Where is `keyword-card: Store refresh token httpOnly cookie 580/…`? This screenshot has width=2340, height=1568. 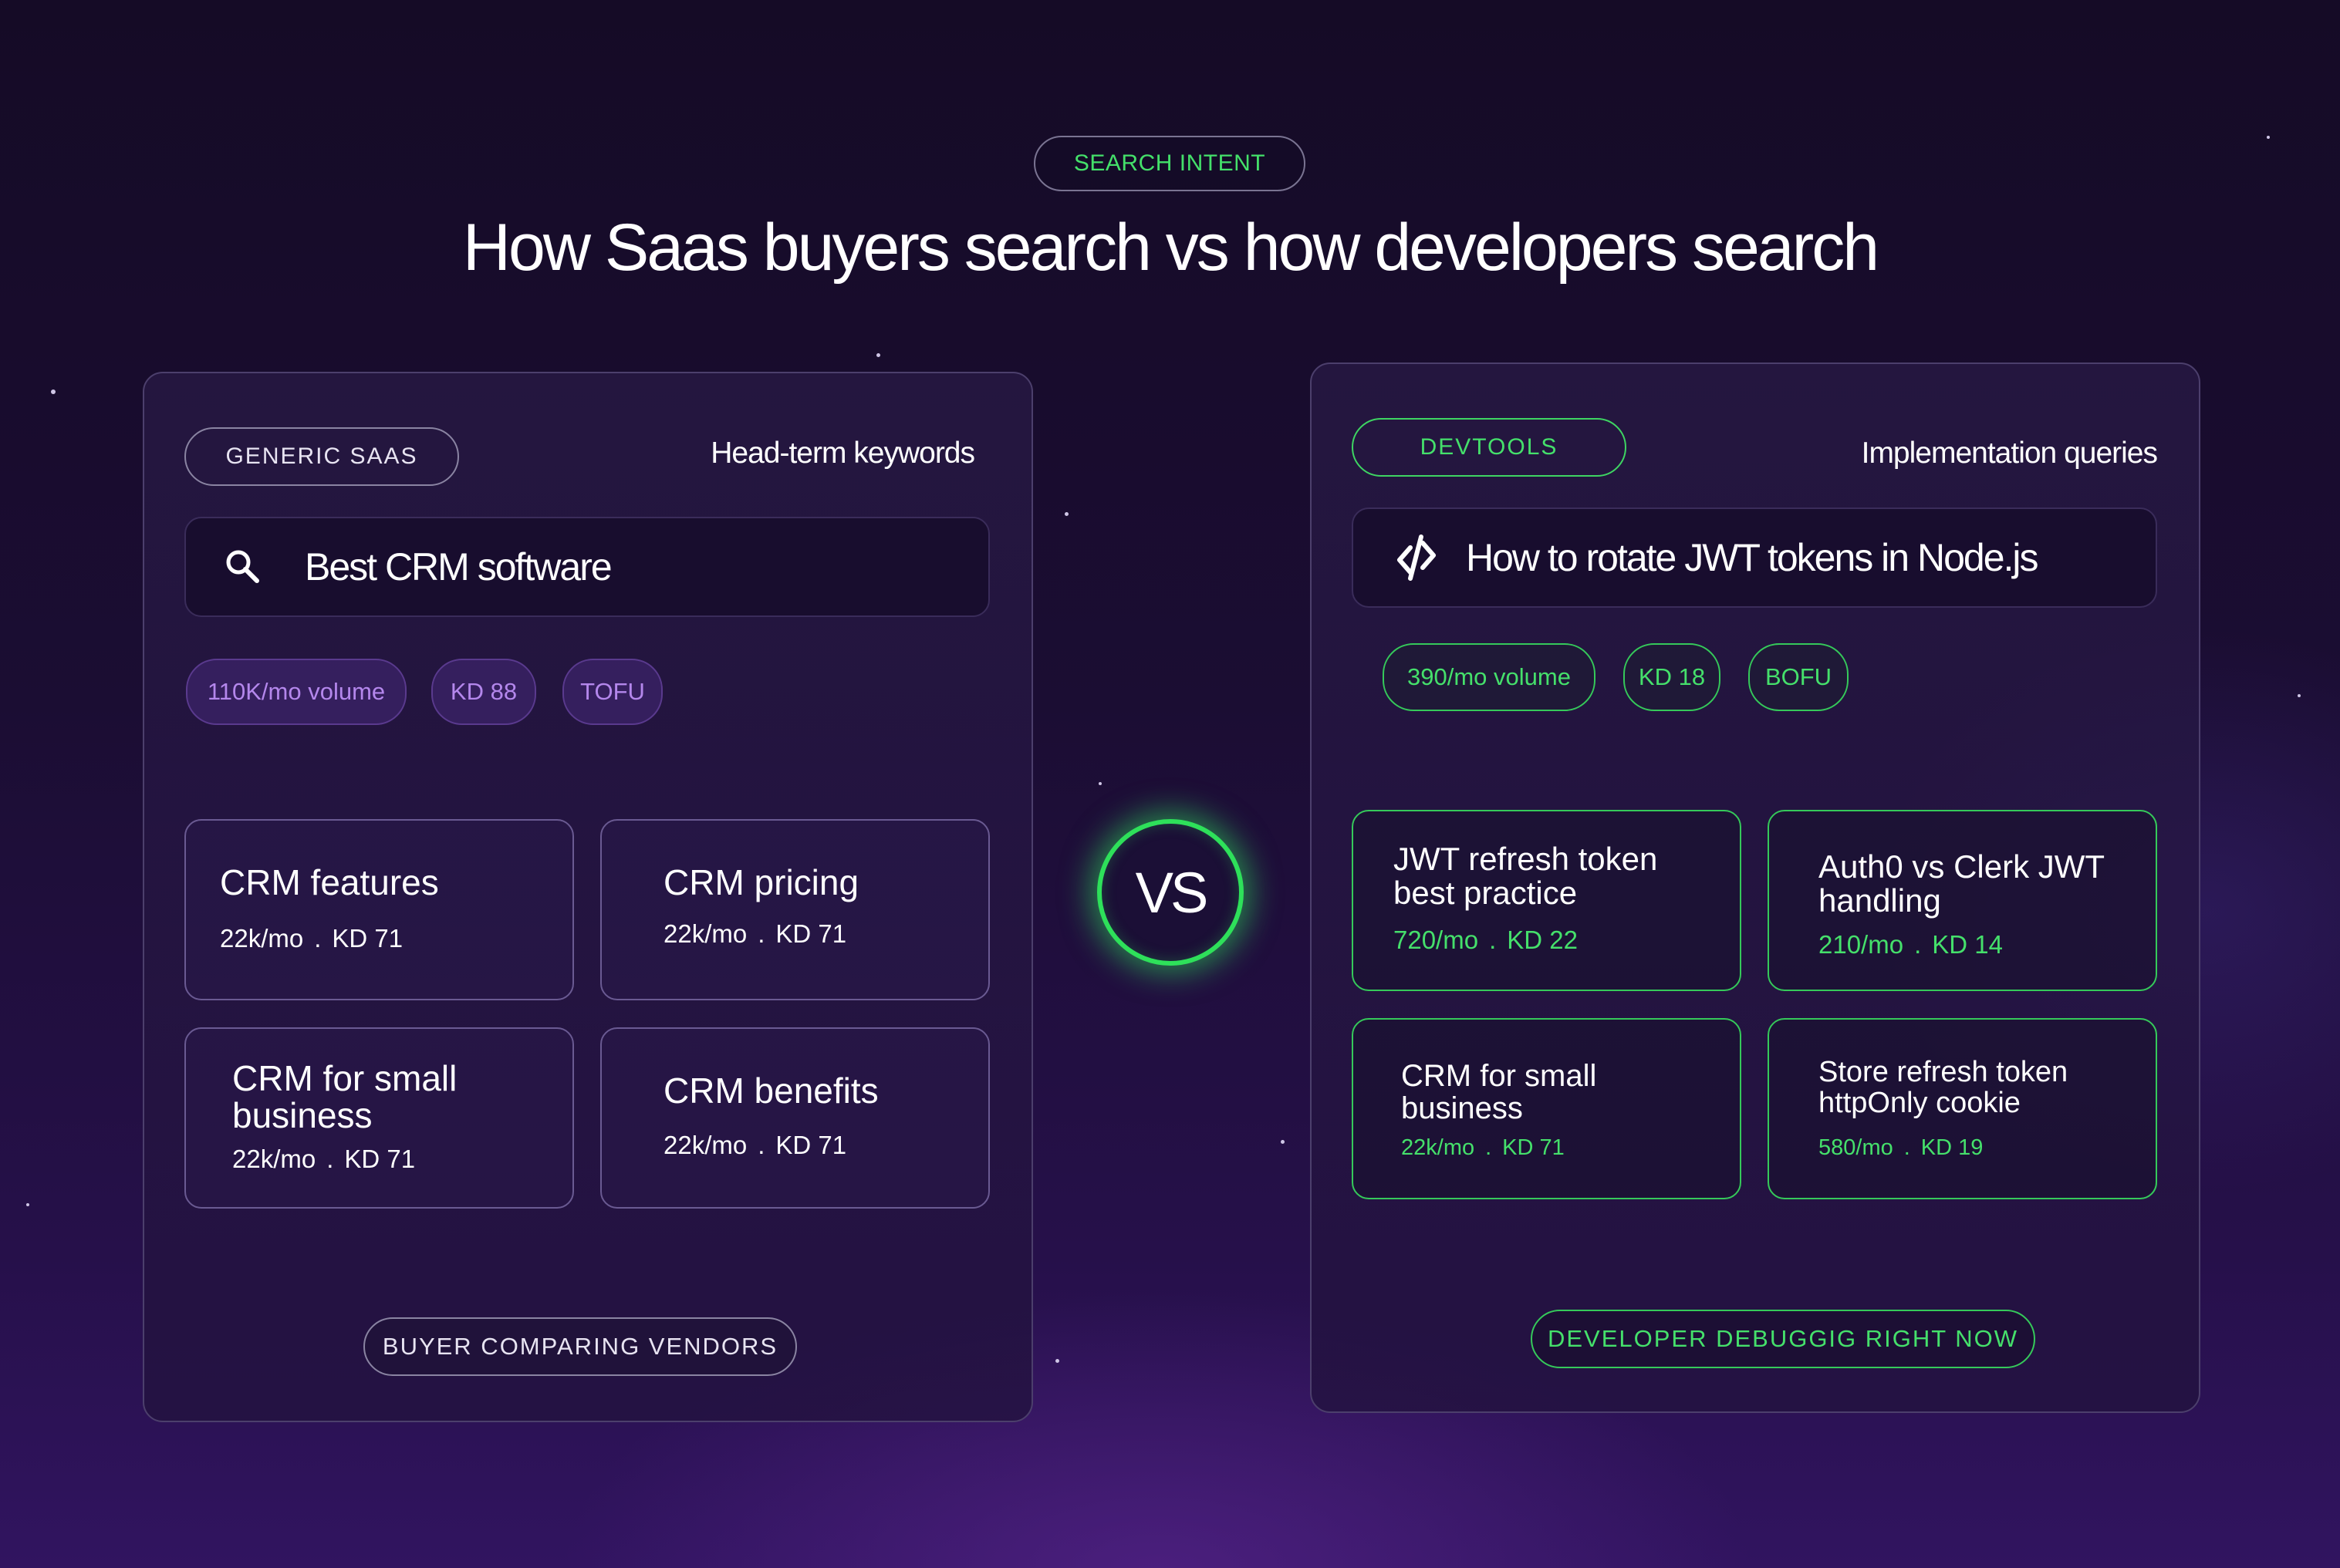
keyword-card: Store refresh token httpOnly cookie 580/… is located at coordinates (1963, 1109).